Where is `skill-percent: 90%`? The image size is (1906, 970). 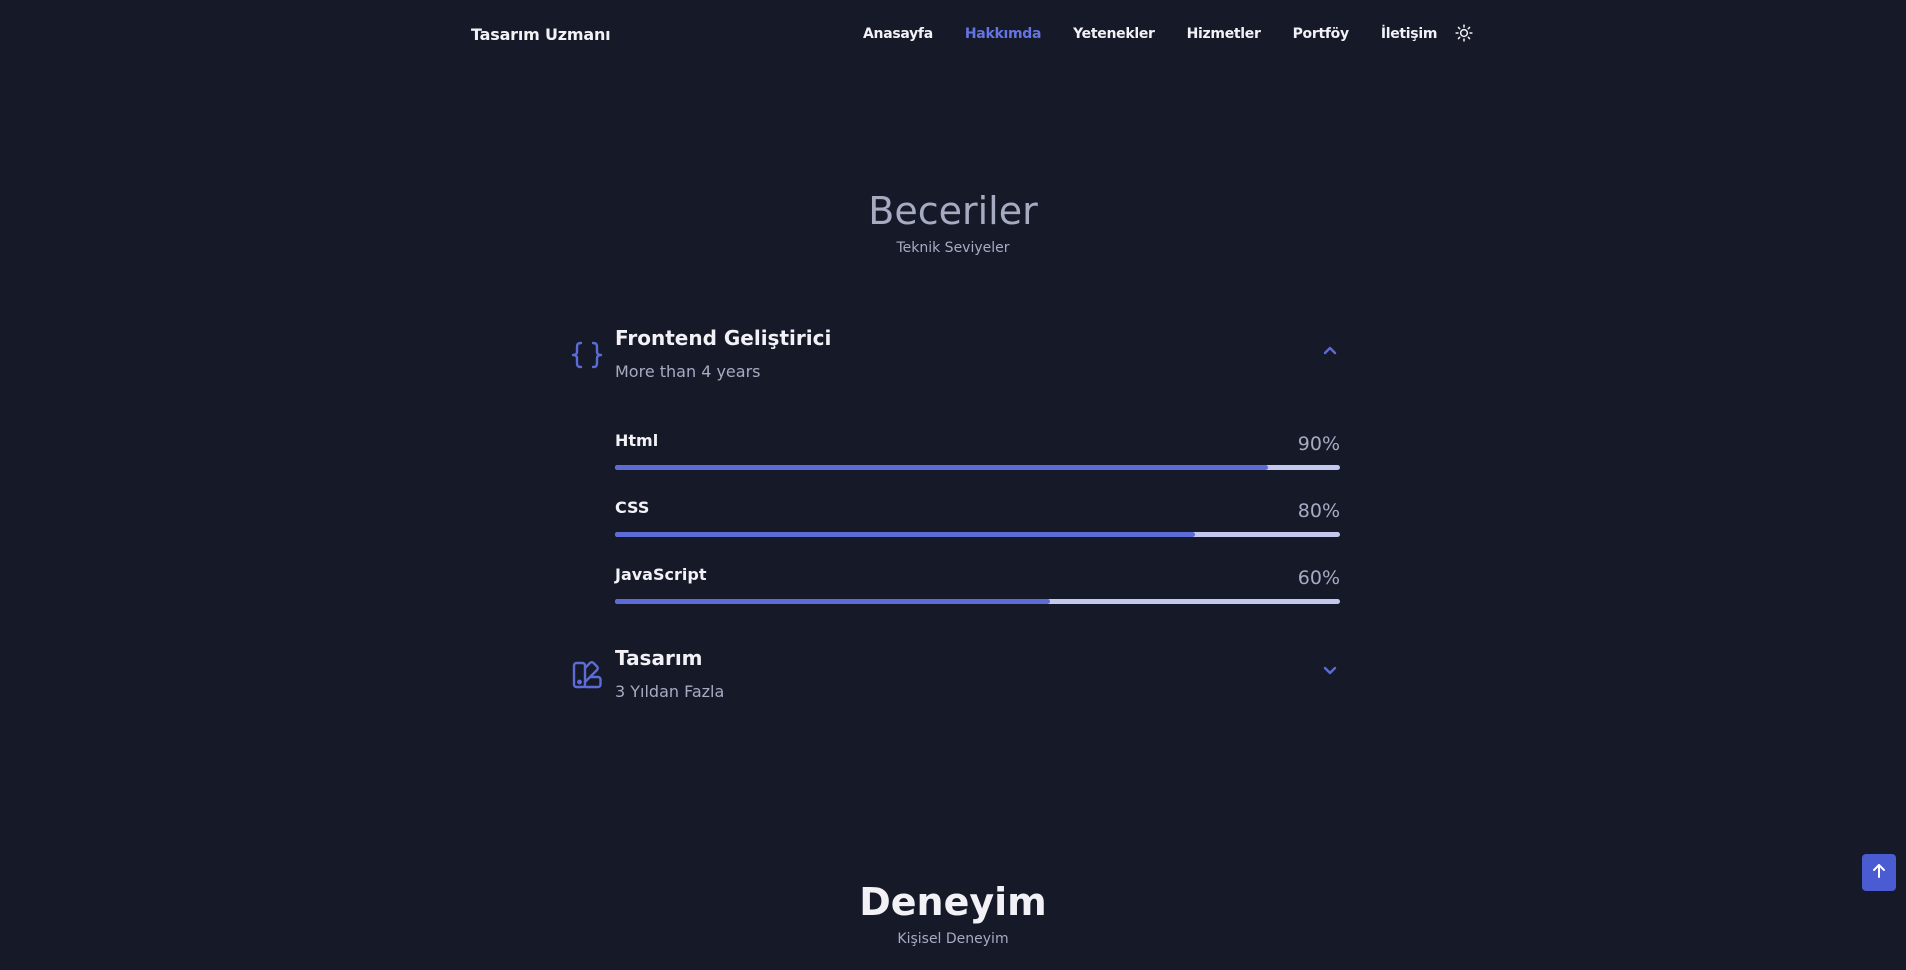 skill-percent: 90% is located at coordinates (1318, 444).